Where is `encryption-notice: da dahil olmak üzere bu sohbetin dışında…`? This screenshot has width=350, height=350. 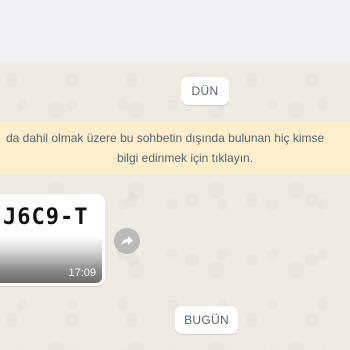
encryption-notice: da dahil olmak üzere bu sohbetin dışında… is located at coordinates (175, 148).